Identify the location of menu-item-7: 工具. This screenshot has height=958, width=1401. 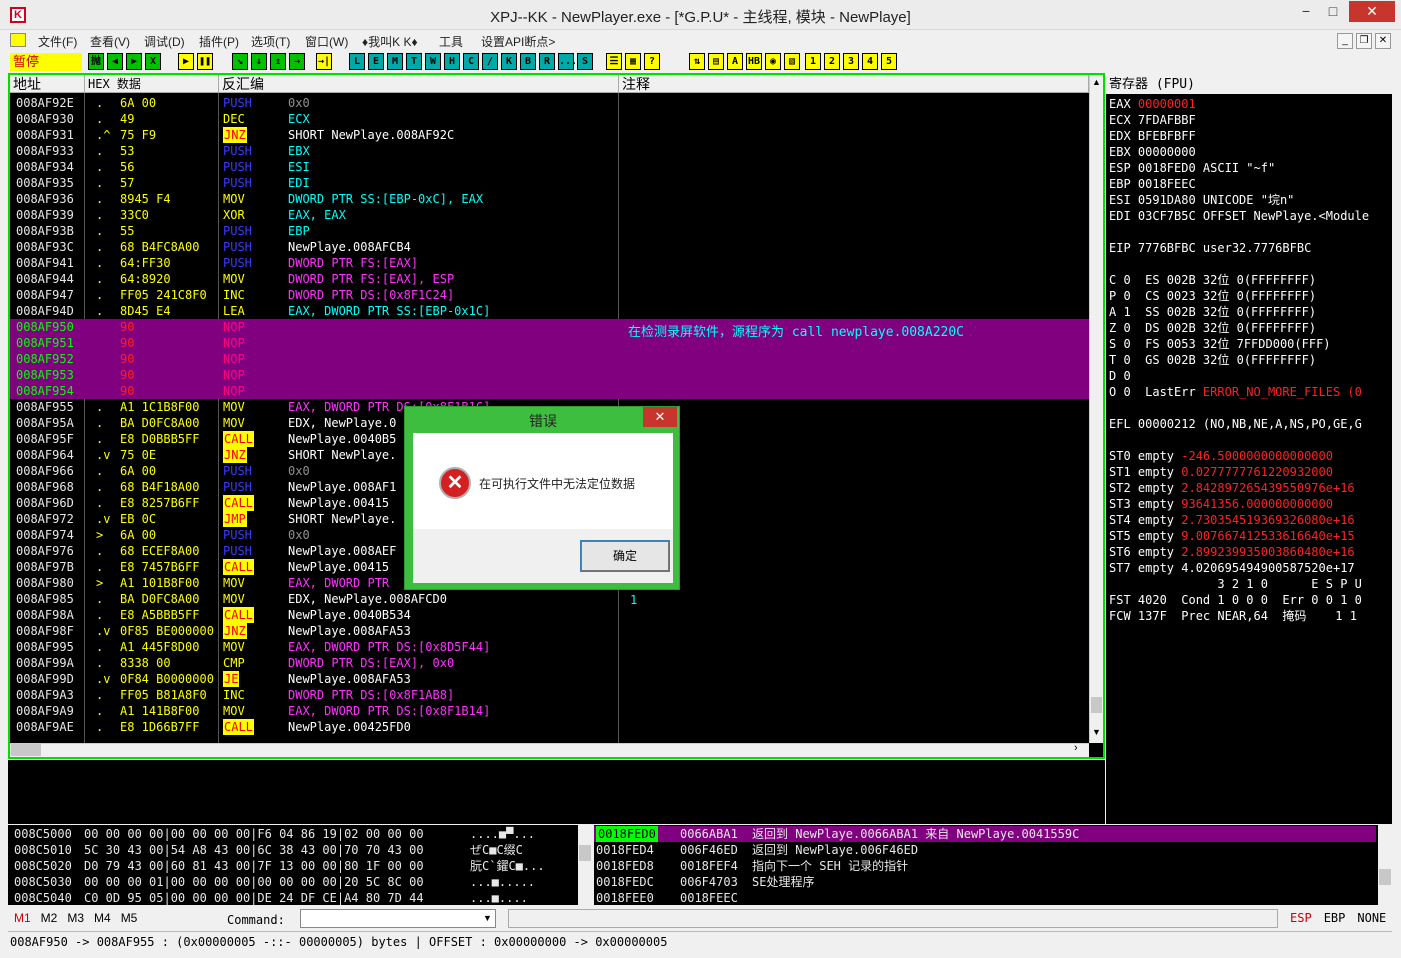
(451, 41).